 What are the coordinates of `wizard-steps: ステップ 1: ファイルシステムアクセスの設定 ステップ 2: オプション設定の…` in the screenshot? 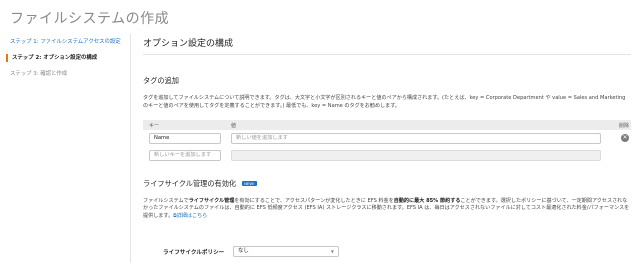 It's located at (66, 62).